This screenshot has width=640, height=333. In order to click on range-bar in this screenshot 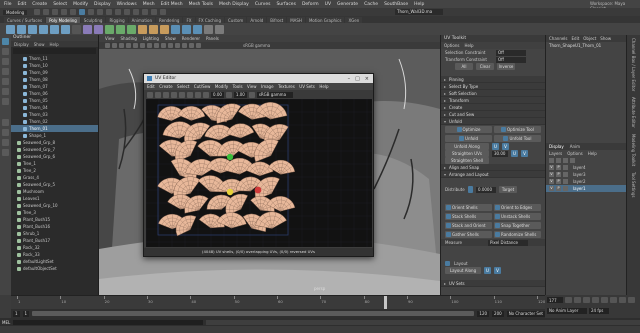, I will do `click(253, 313)`.